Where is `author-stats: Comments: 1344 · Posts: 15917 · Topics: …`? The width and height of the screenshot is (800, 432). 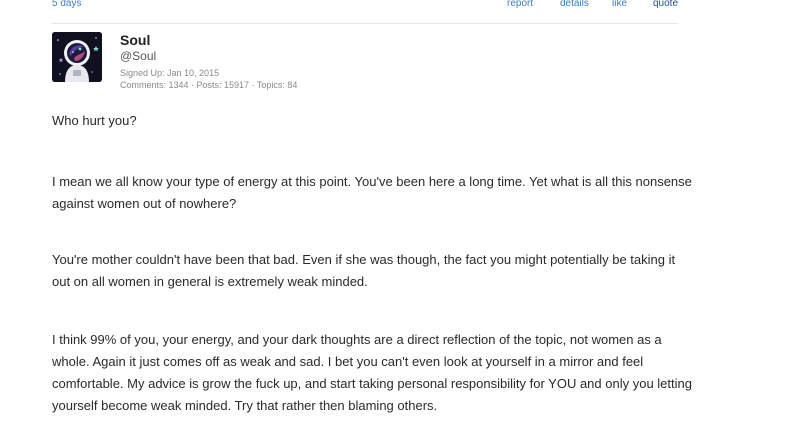
author-stats: Comments: 1344 · Posts: 15917 · Topics: … is located at coordinates (209, 85).